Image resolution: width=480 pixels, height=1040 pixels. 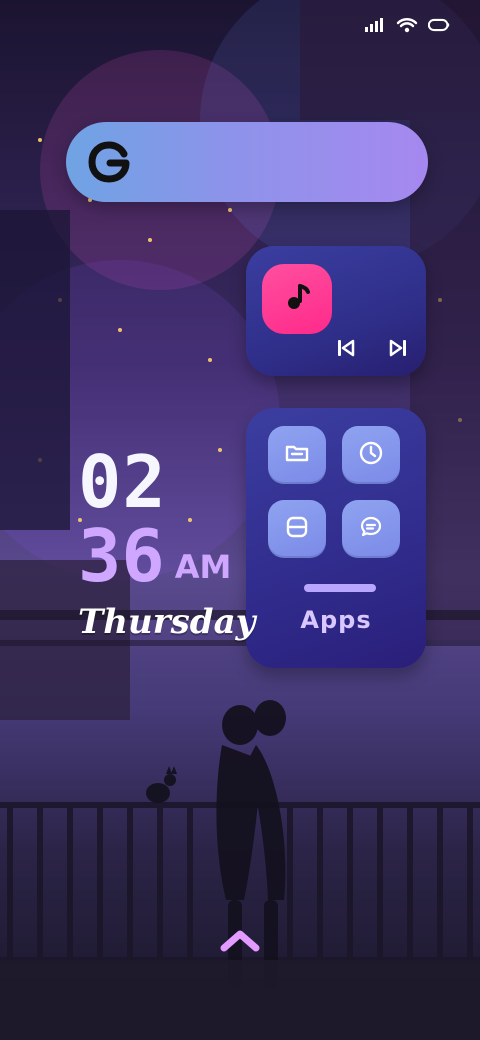 I want to click on next-track-icon, so click(x=398, y=350).